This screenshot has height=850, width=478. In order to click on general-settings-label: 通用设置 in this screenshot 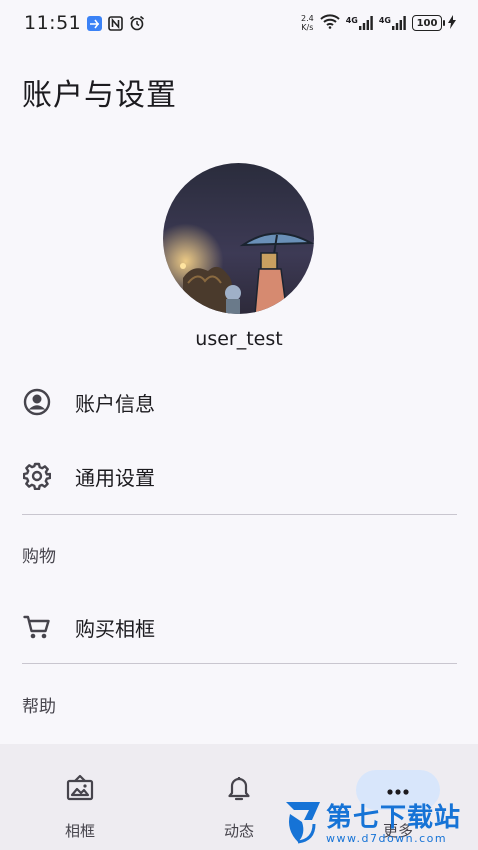, I will do `click(115, 477)`.